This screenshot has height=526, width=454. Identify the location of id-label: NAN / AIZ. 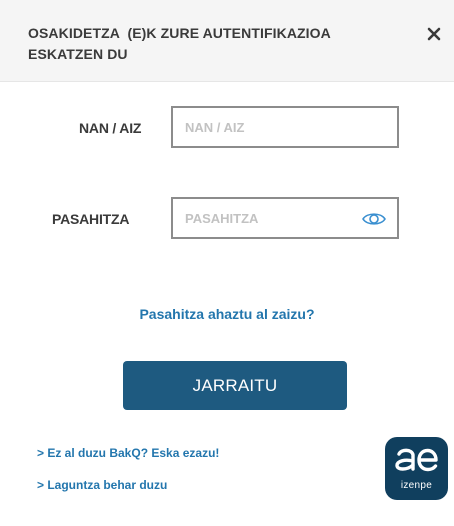
(110, 128).